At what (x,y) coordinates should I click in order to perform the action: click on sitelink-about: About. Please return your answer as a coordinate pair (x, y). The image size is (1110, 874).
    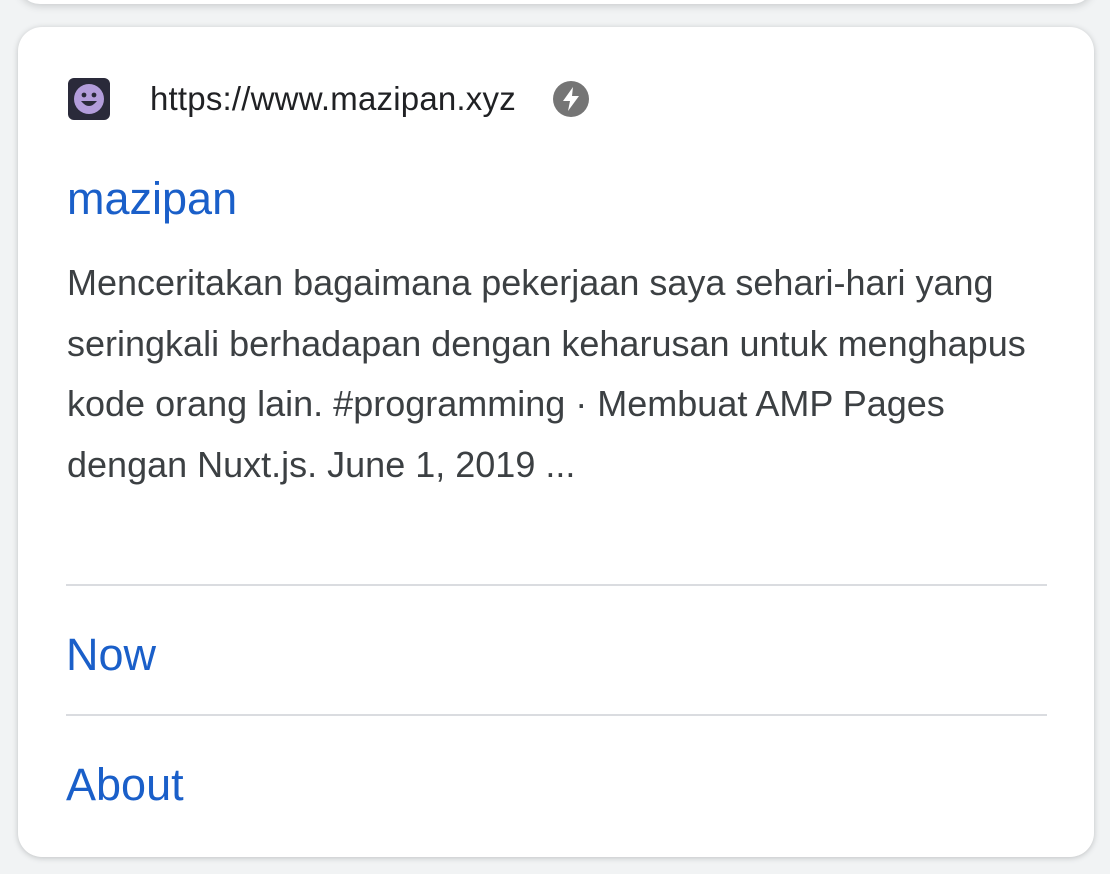
    Looking at the image, I should click on (125, 785).